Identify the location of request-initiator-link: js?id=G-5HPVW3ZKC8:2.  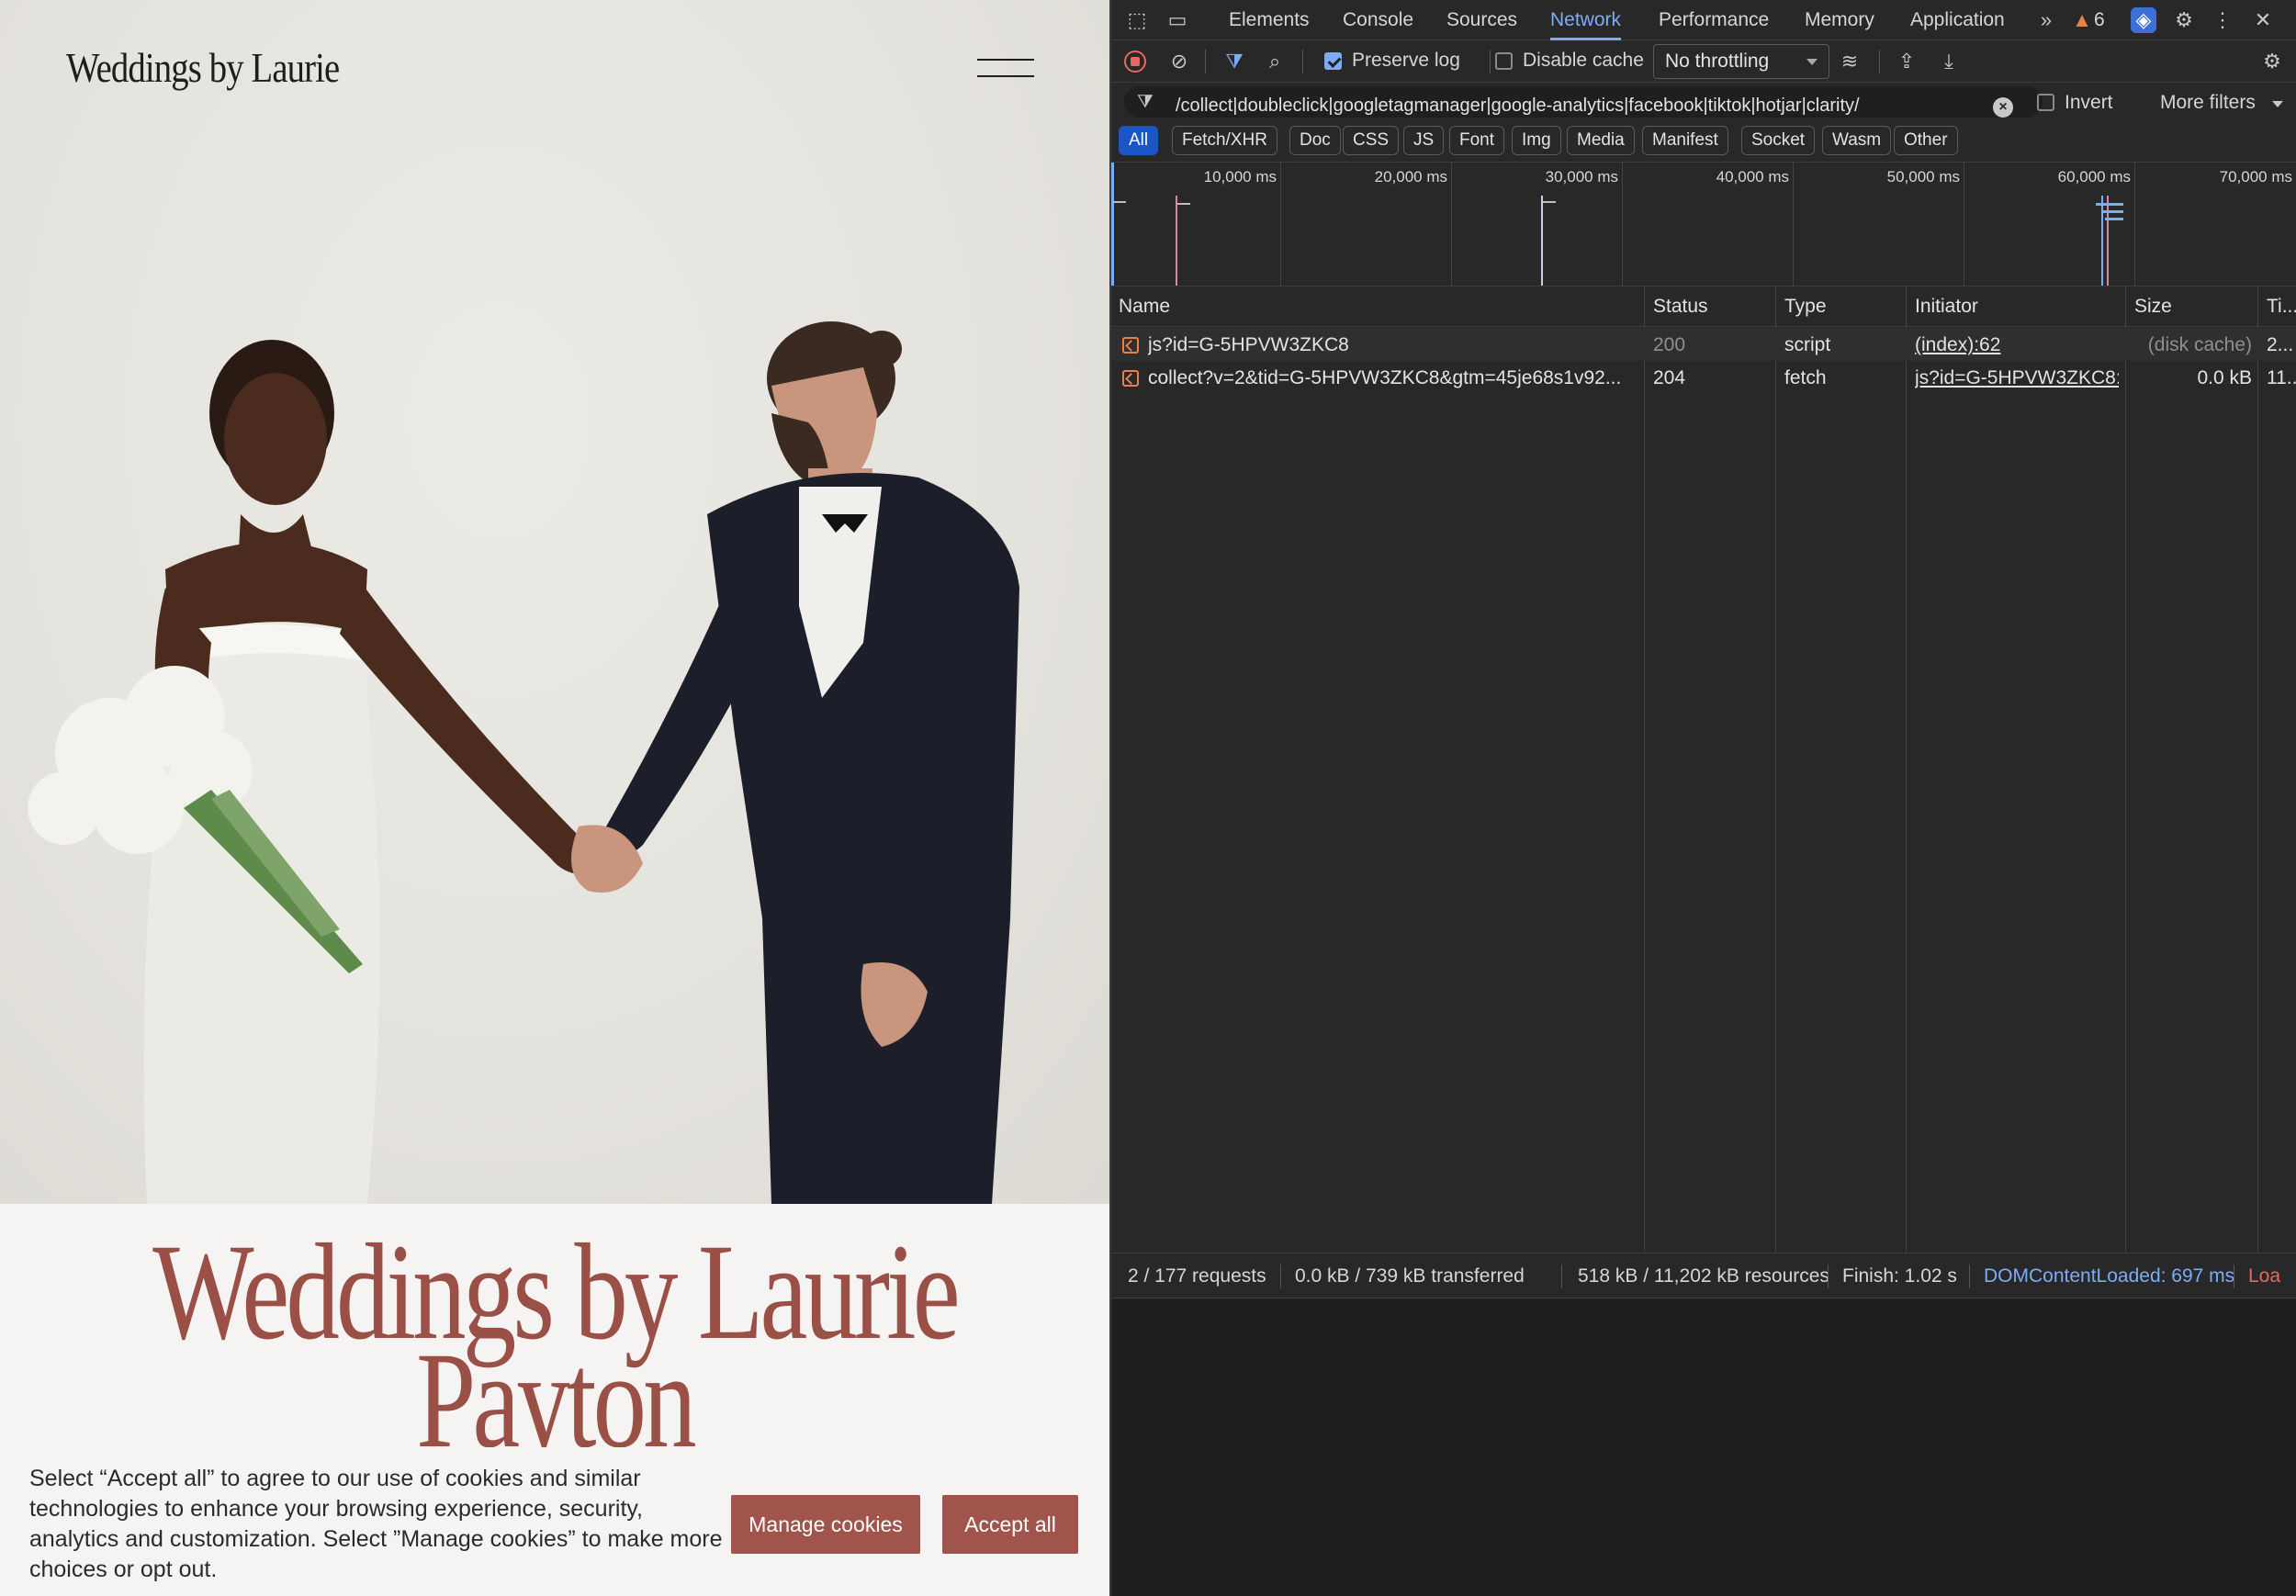
(2017, 378).